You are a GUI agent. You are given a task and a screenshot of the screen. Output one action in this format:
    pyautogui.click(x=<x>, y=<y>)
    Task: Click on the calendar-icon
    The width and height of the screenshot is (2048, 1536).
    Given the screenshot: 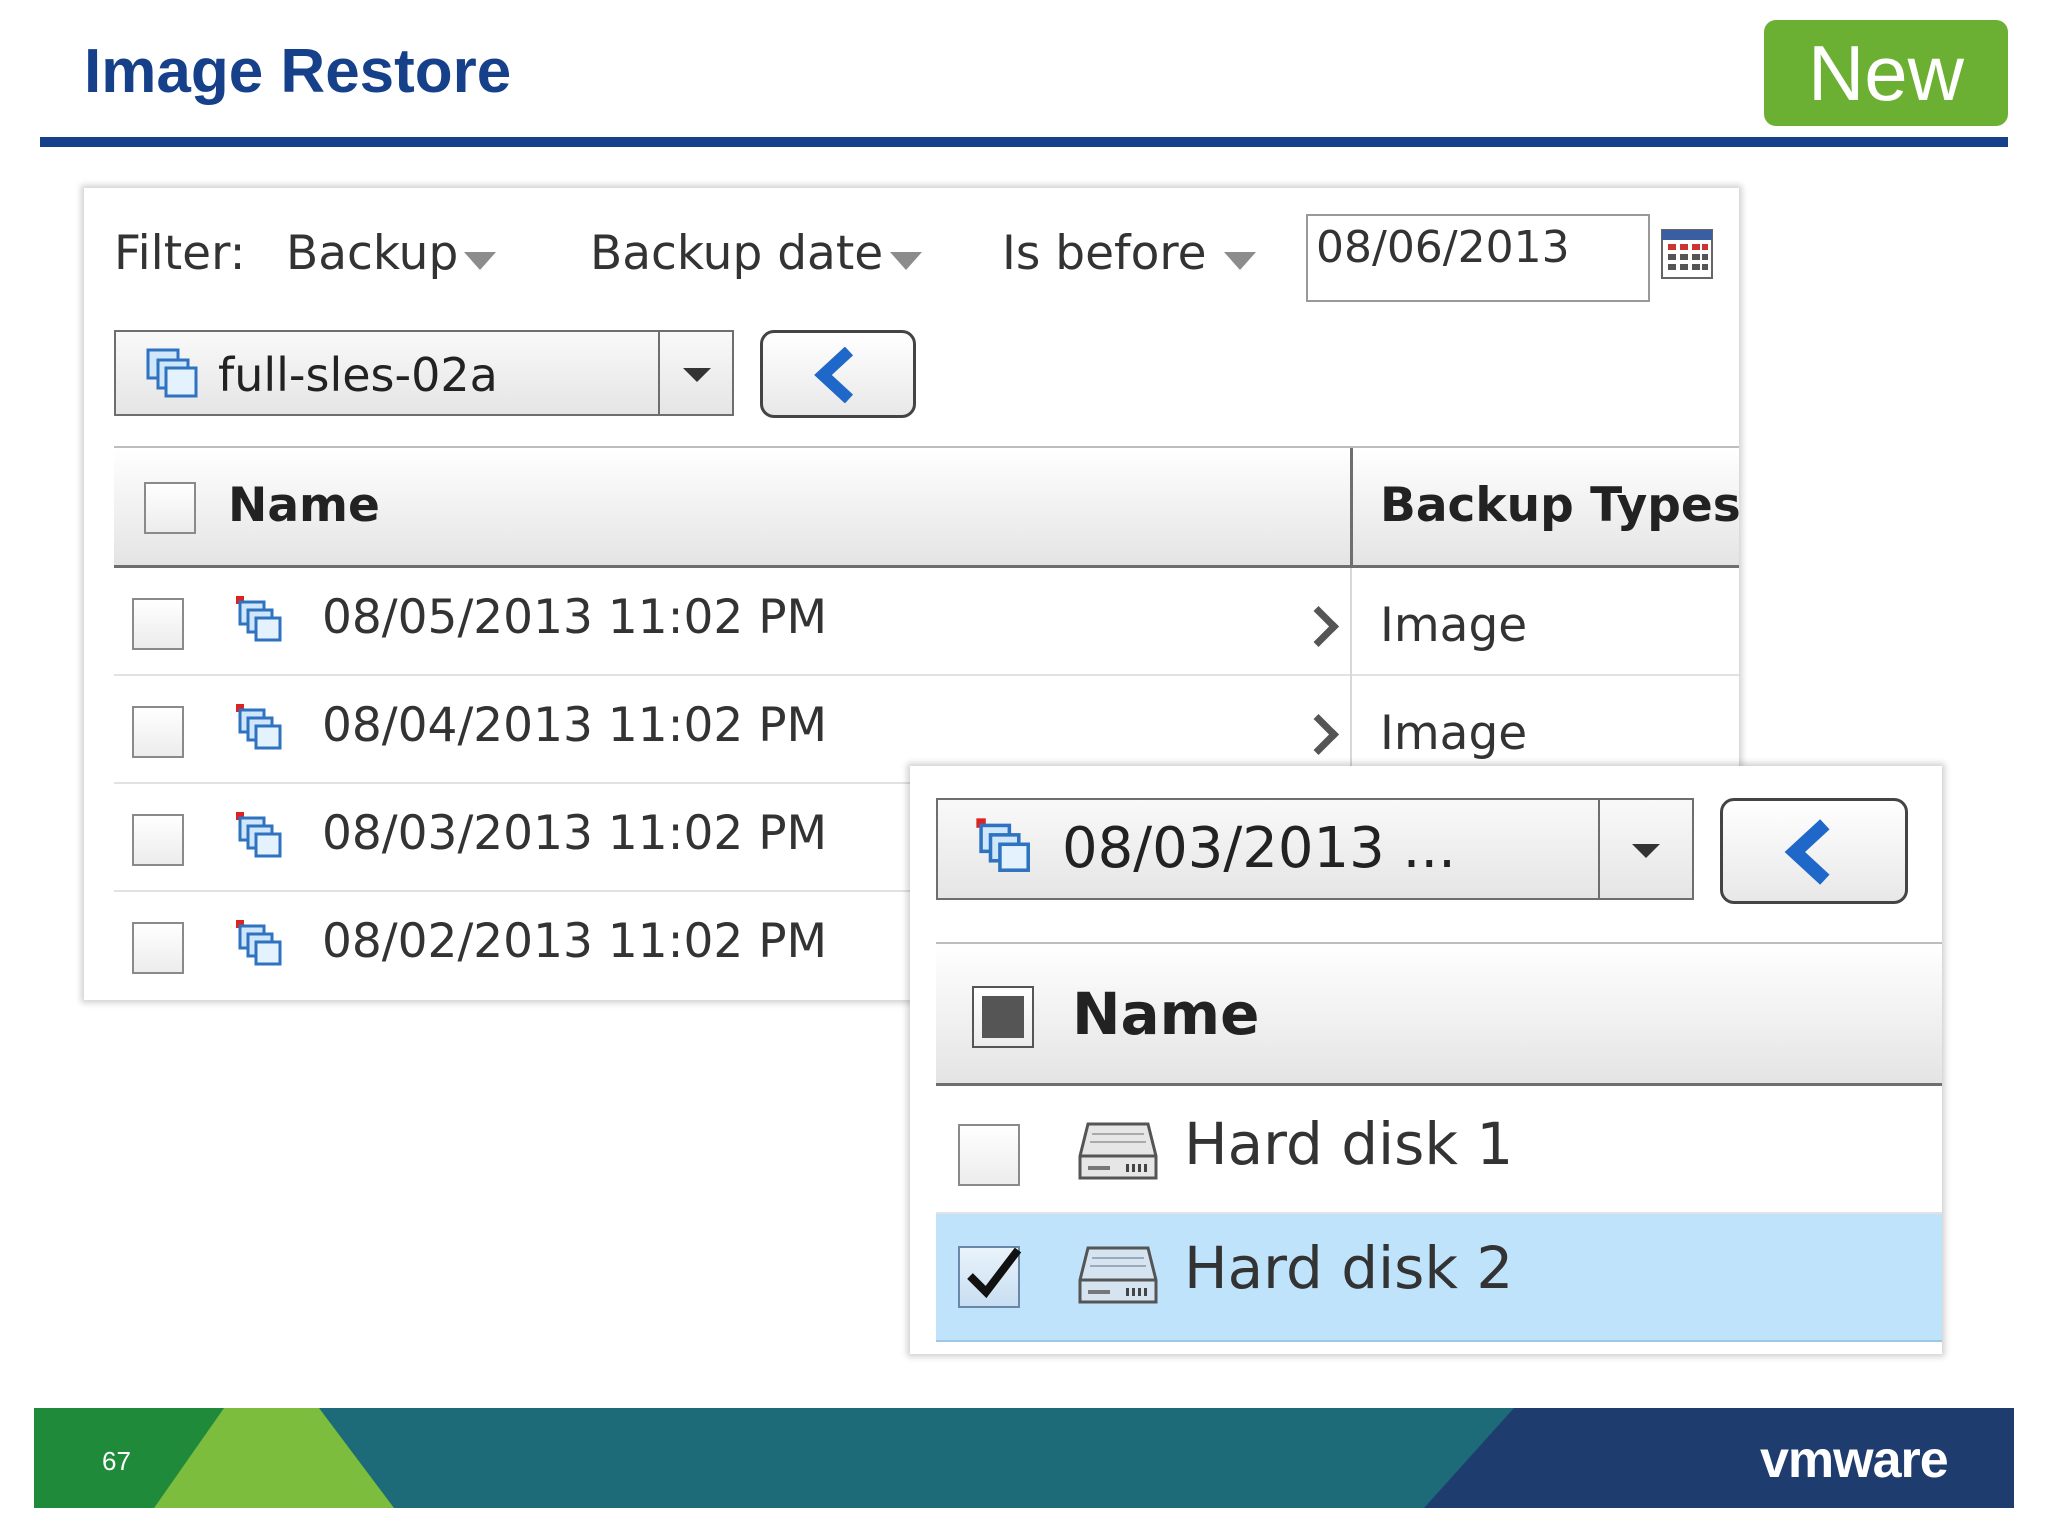 What is the action you would take?
    pyautogui.click(x=1687, y=254)
    